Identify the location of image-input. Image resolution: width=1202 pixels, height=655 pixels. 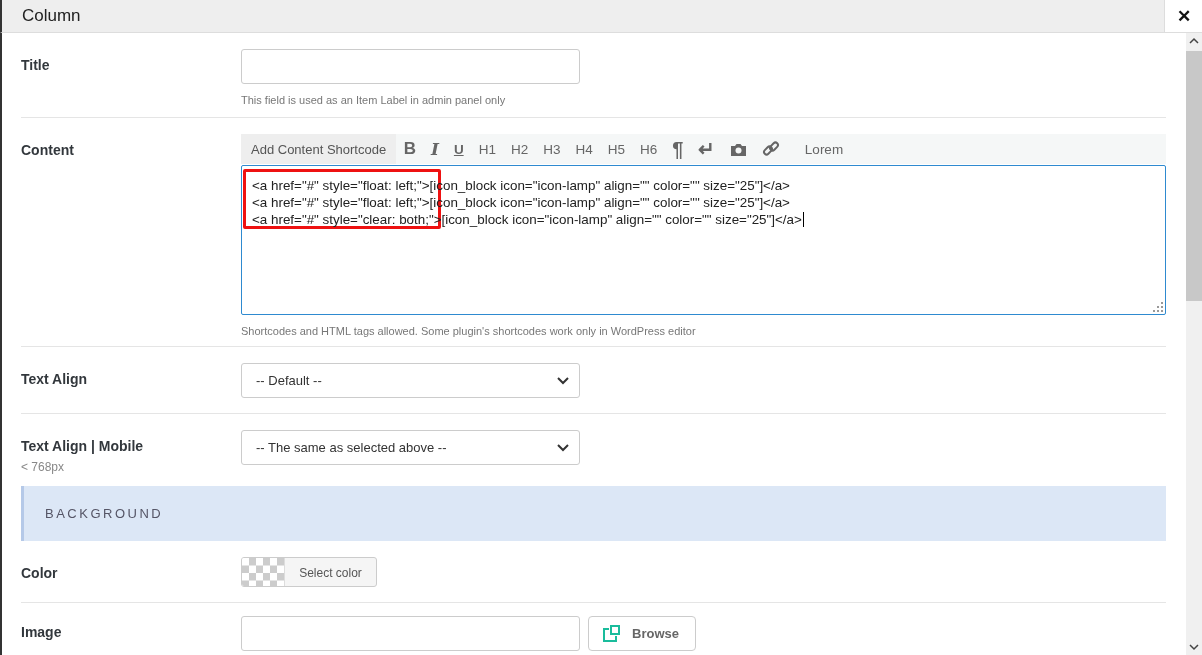
(410, 633).